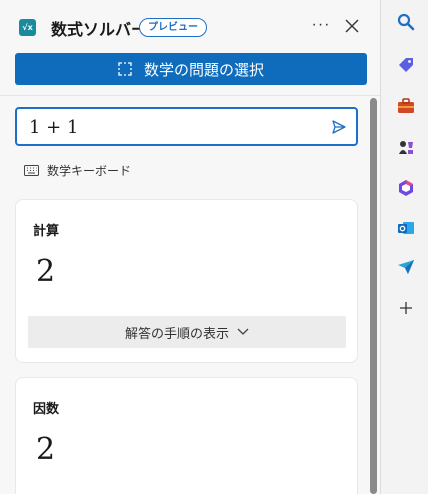 Image resolution: width=428 pixels, height=494 pixels. Describe the element at coordinates (406, 267) in the screenshot. I see `send-icon` at that location.